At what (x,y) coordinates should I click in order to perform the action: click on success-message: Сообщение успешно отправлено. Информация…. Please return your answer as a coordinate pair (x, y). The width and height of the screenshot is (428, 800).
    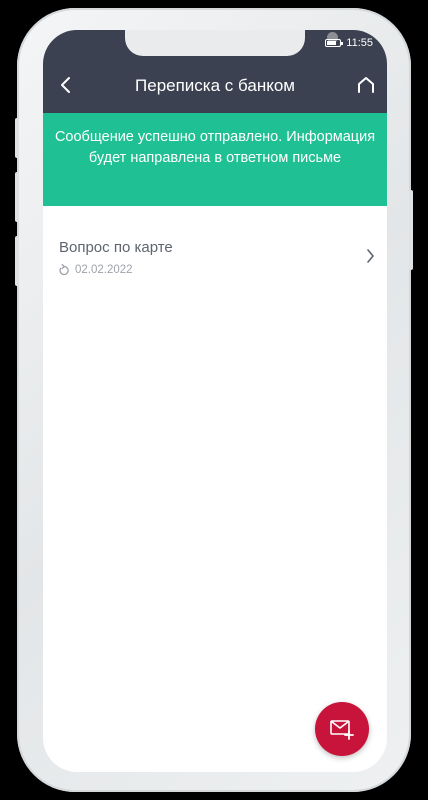
    Looking at the image, I should click on (215, 147).